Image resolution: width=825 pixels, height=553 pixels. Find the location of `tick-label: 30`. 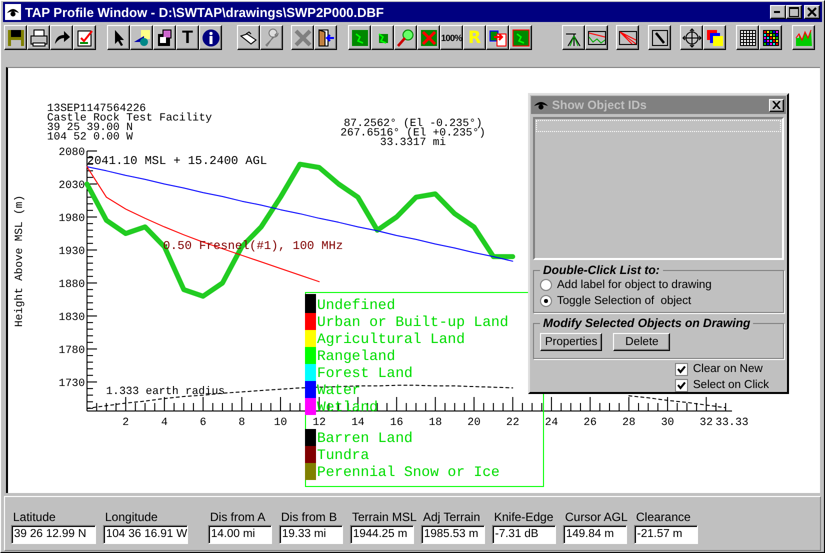

tick-label: 30 is located at coordinates (667, 423).